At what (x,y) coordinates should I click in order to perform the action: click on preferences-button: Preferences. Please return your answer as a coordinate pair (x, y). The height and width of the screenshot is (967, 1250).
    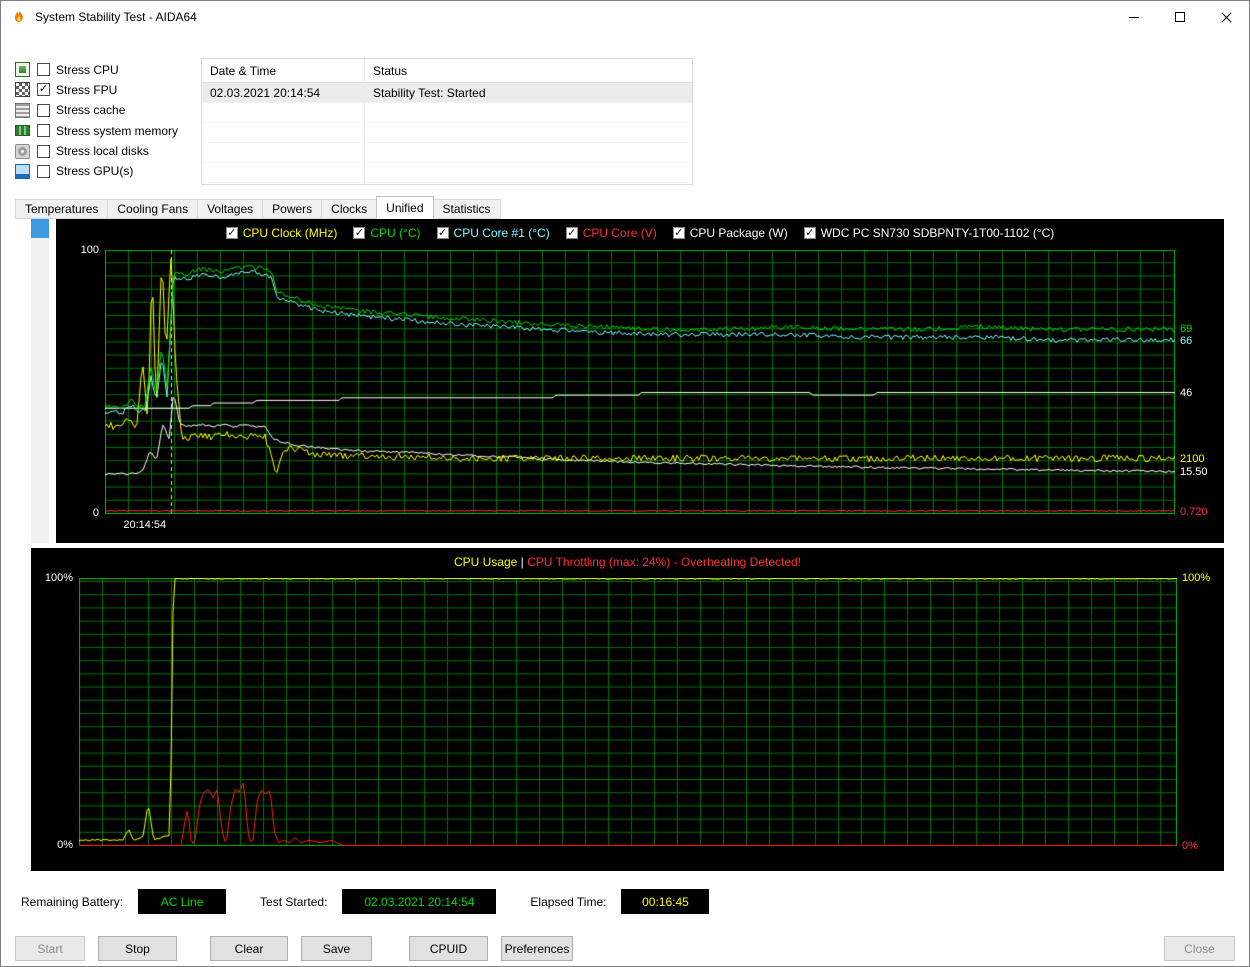
    Looking at the image, I should click on (537, 948).